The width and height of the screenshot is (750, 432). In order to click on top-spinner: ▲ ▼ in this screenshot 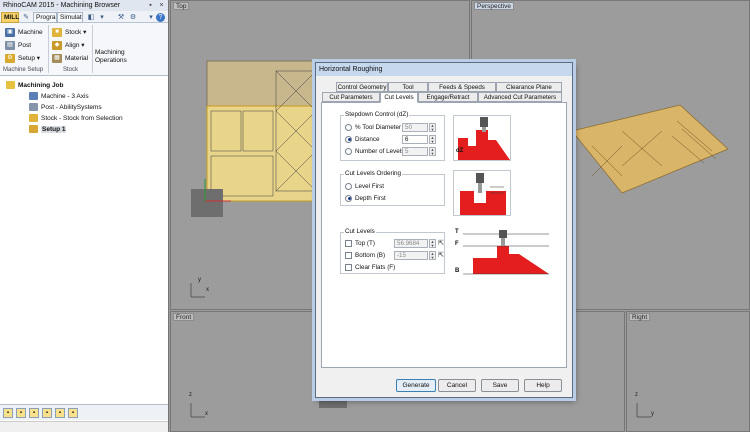, I will do `click(432, 243)`.